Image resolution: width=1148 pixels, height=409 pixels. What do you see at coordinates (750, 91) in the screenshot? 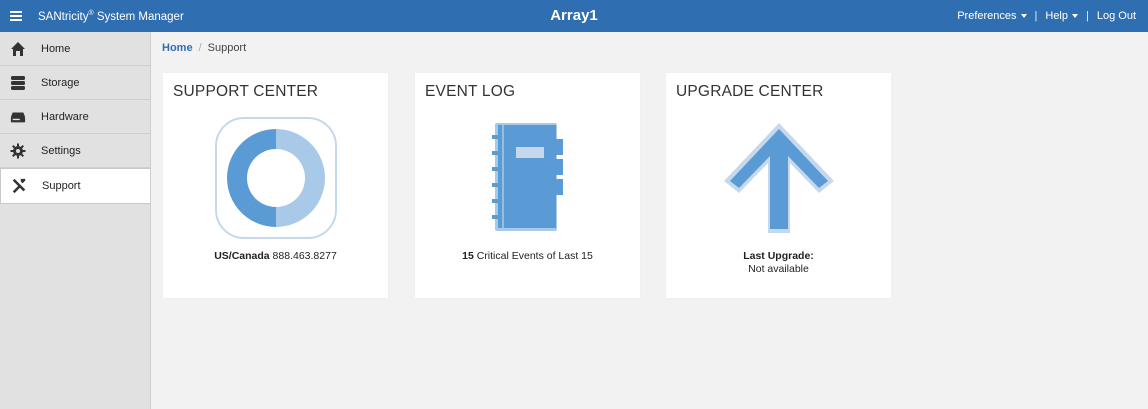
I see `card-title: UPGRADE CENTER` at bounding box center [750, 91].